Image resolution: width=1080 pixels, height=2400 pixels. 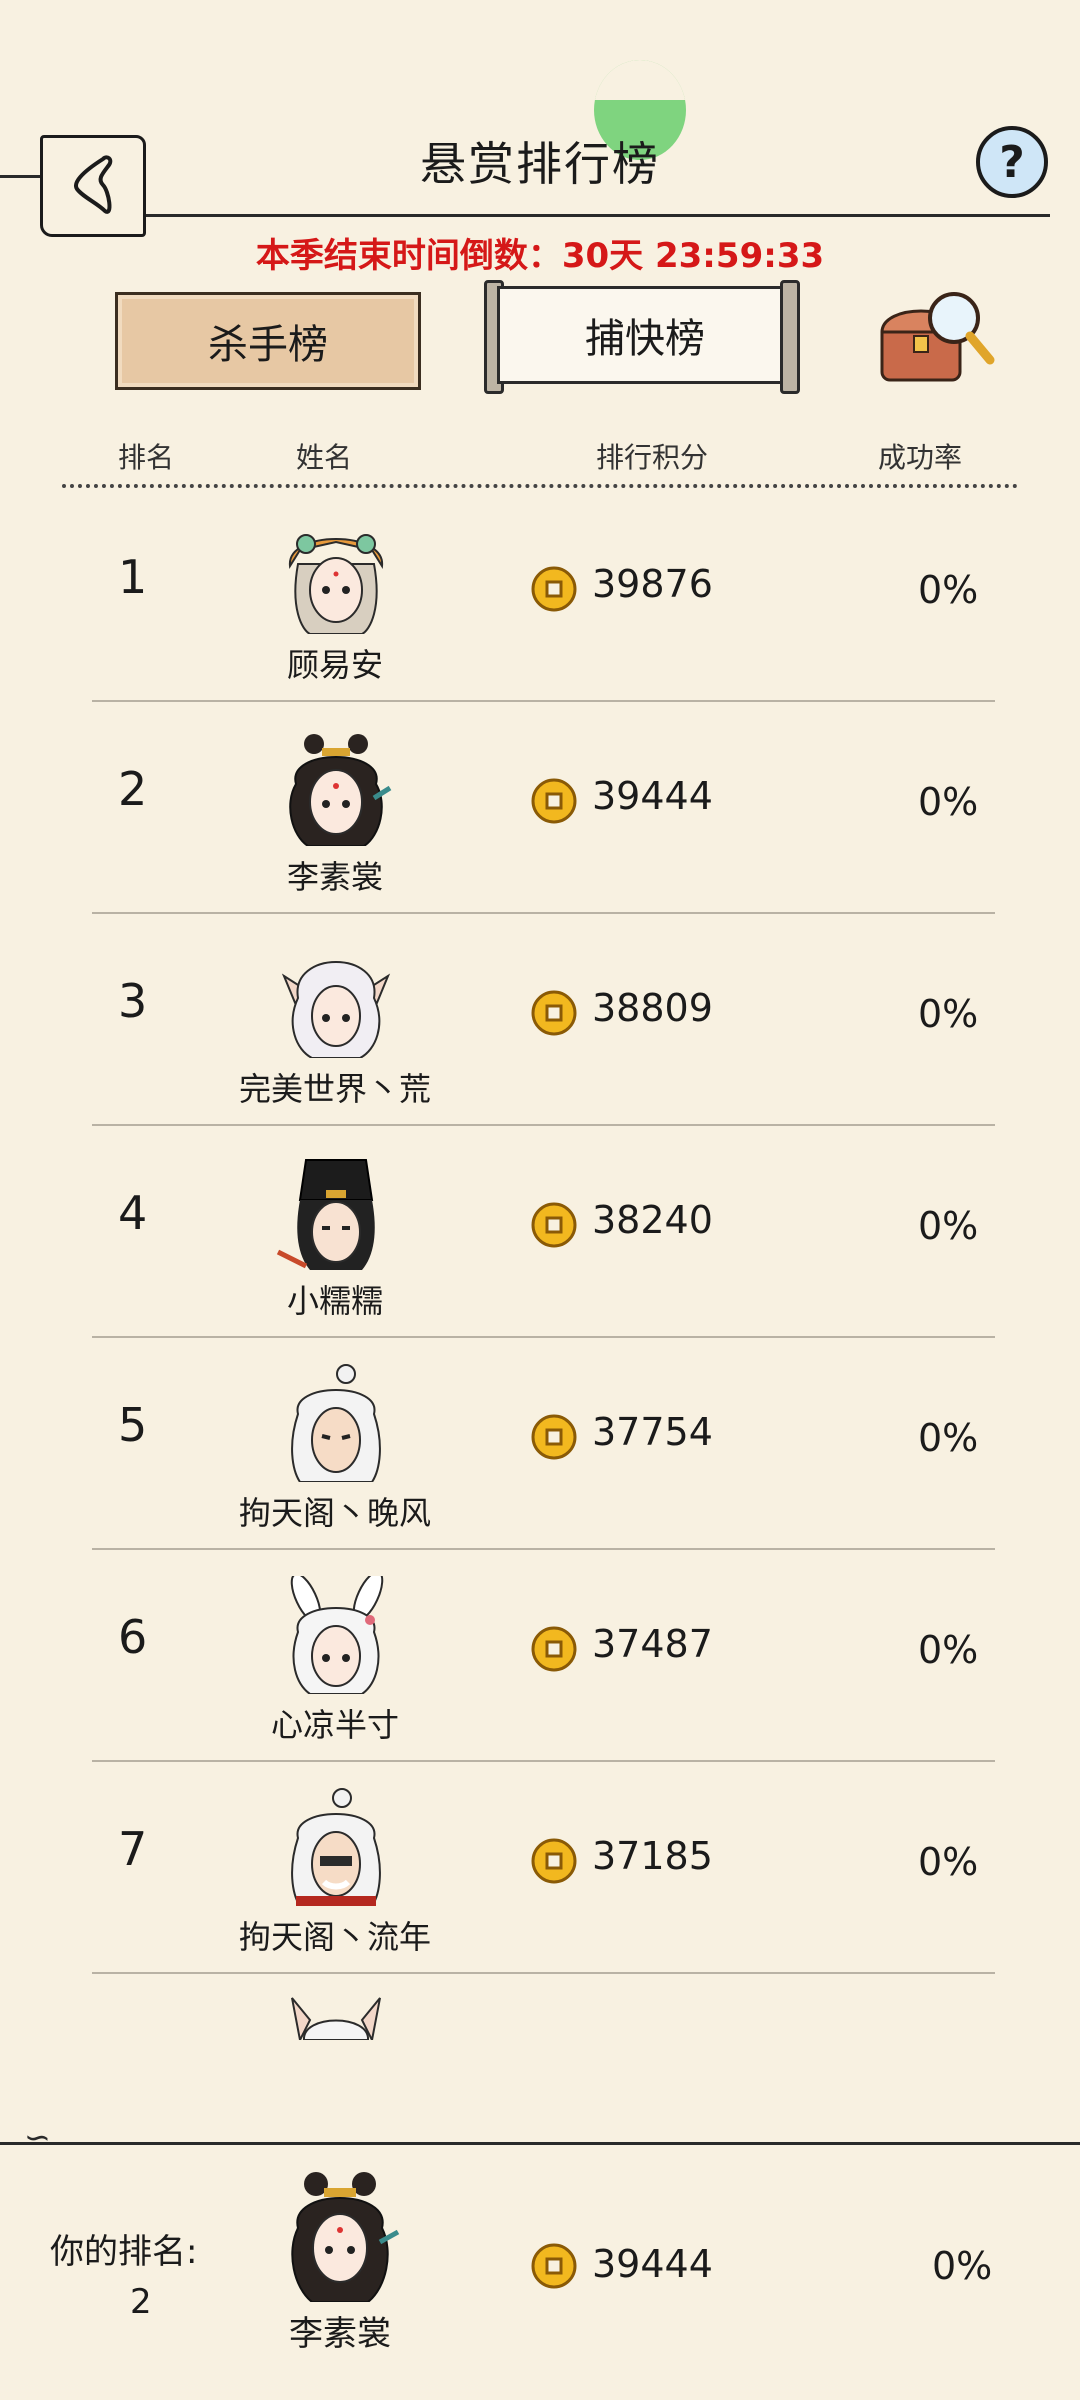 I want to click on score-value: 39876, so click(x=652, y=584).